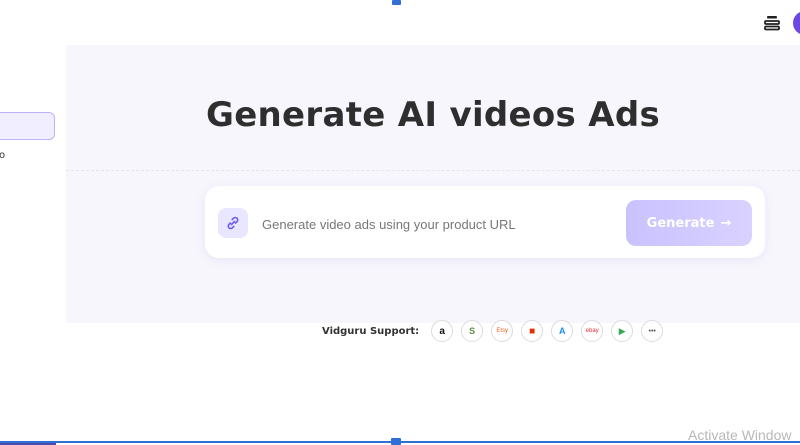  I want to click on support-row: Vidguru Support: a S Etsy ■ A ebay ▶ •••, so click(496, 331).